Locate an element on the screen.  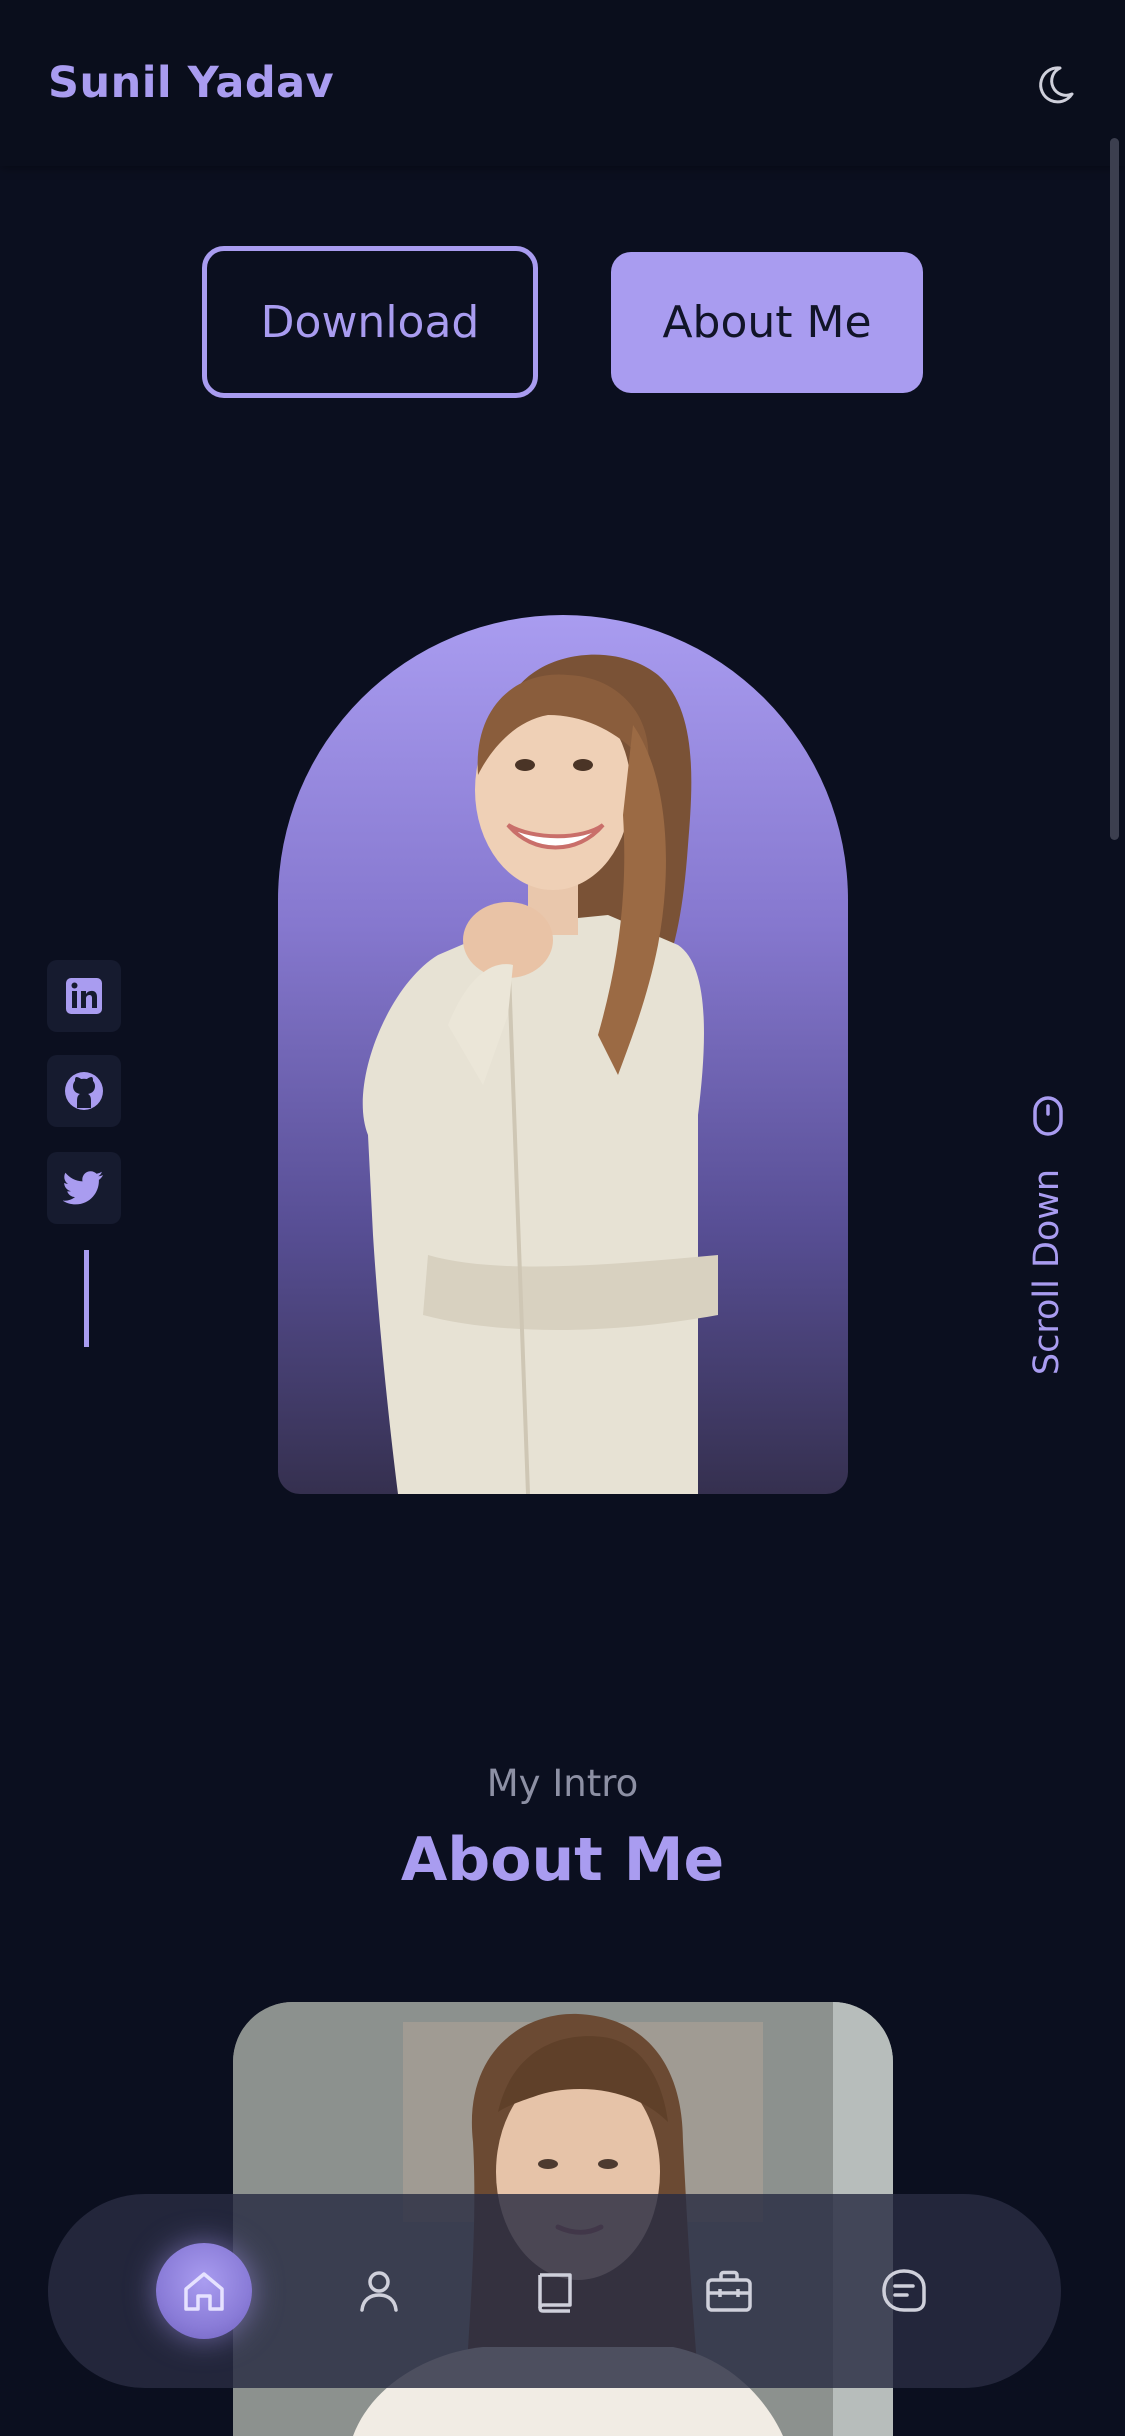
nav-services is located at coordinates (729, 2291).